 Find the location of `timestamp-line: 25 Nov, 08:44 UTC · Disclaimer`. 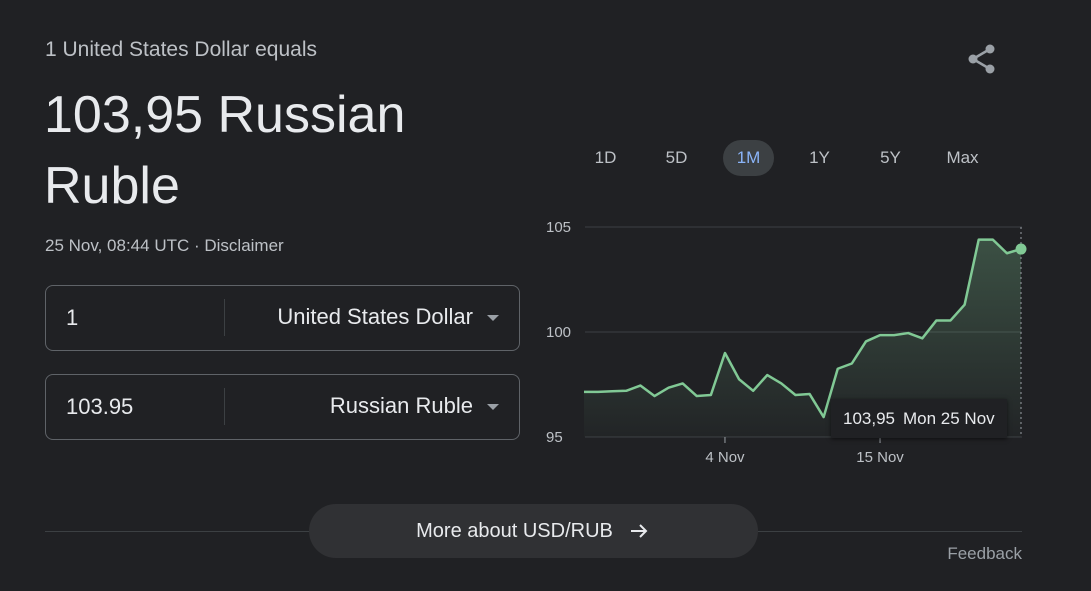

timestamp-line: 25 Nov, 08:44 UTC · Disclaimer is located at coordinates (164, 246).